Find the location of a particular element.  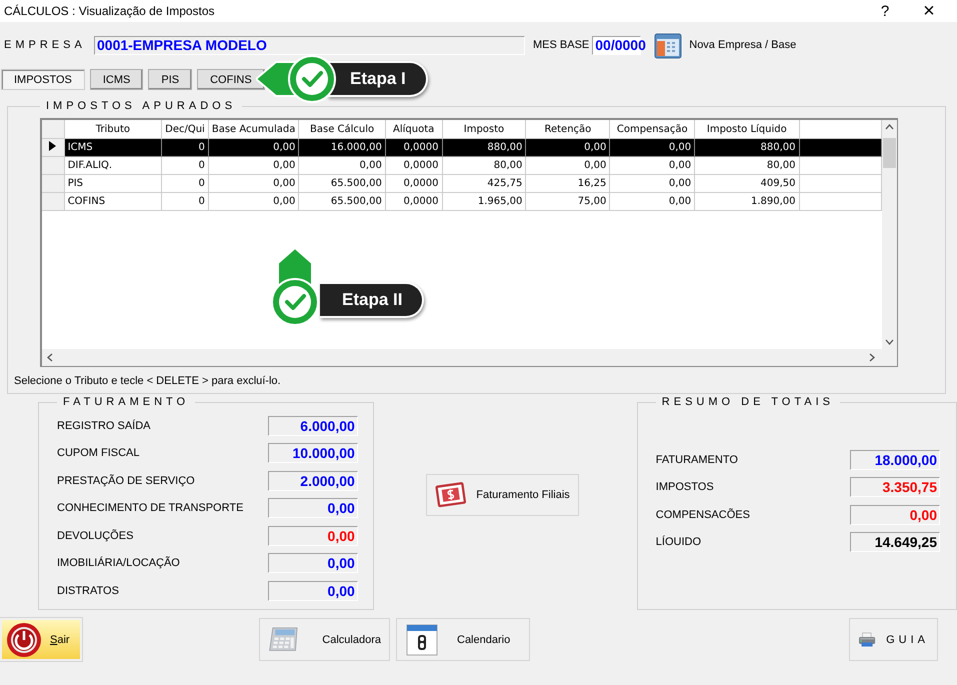

column-header: Retenção is located at coordinates (568, 129).